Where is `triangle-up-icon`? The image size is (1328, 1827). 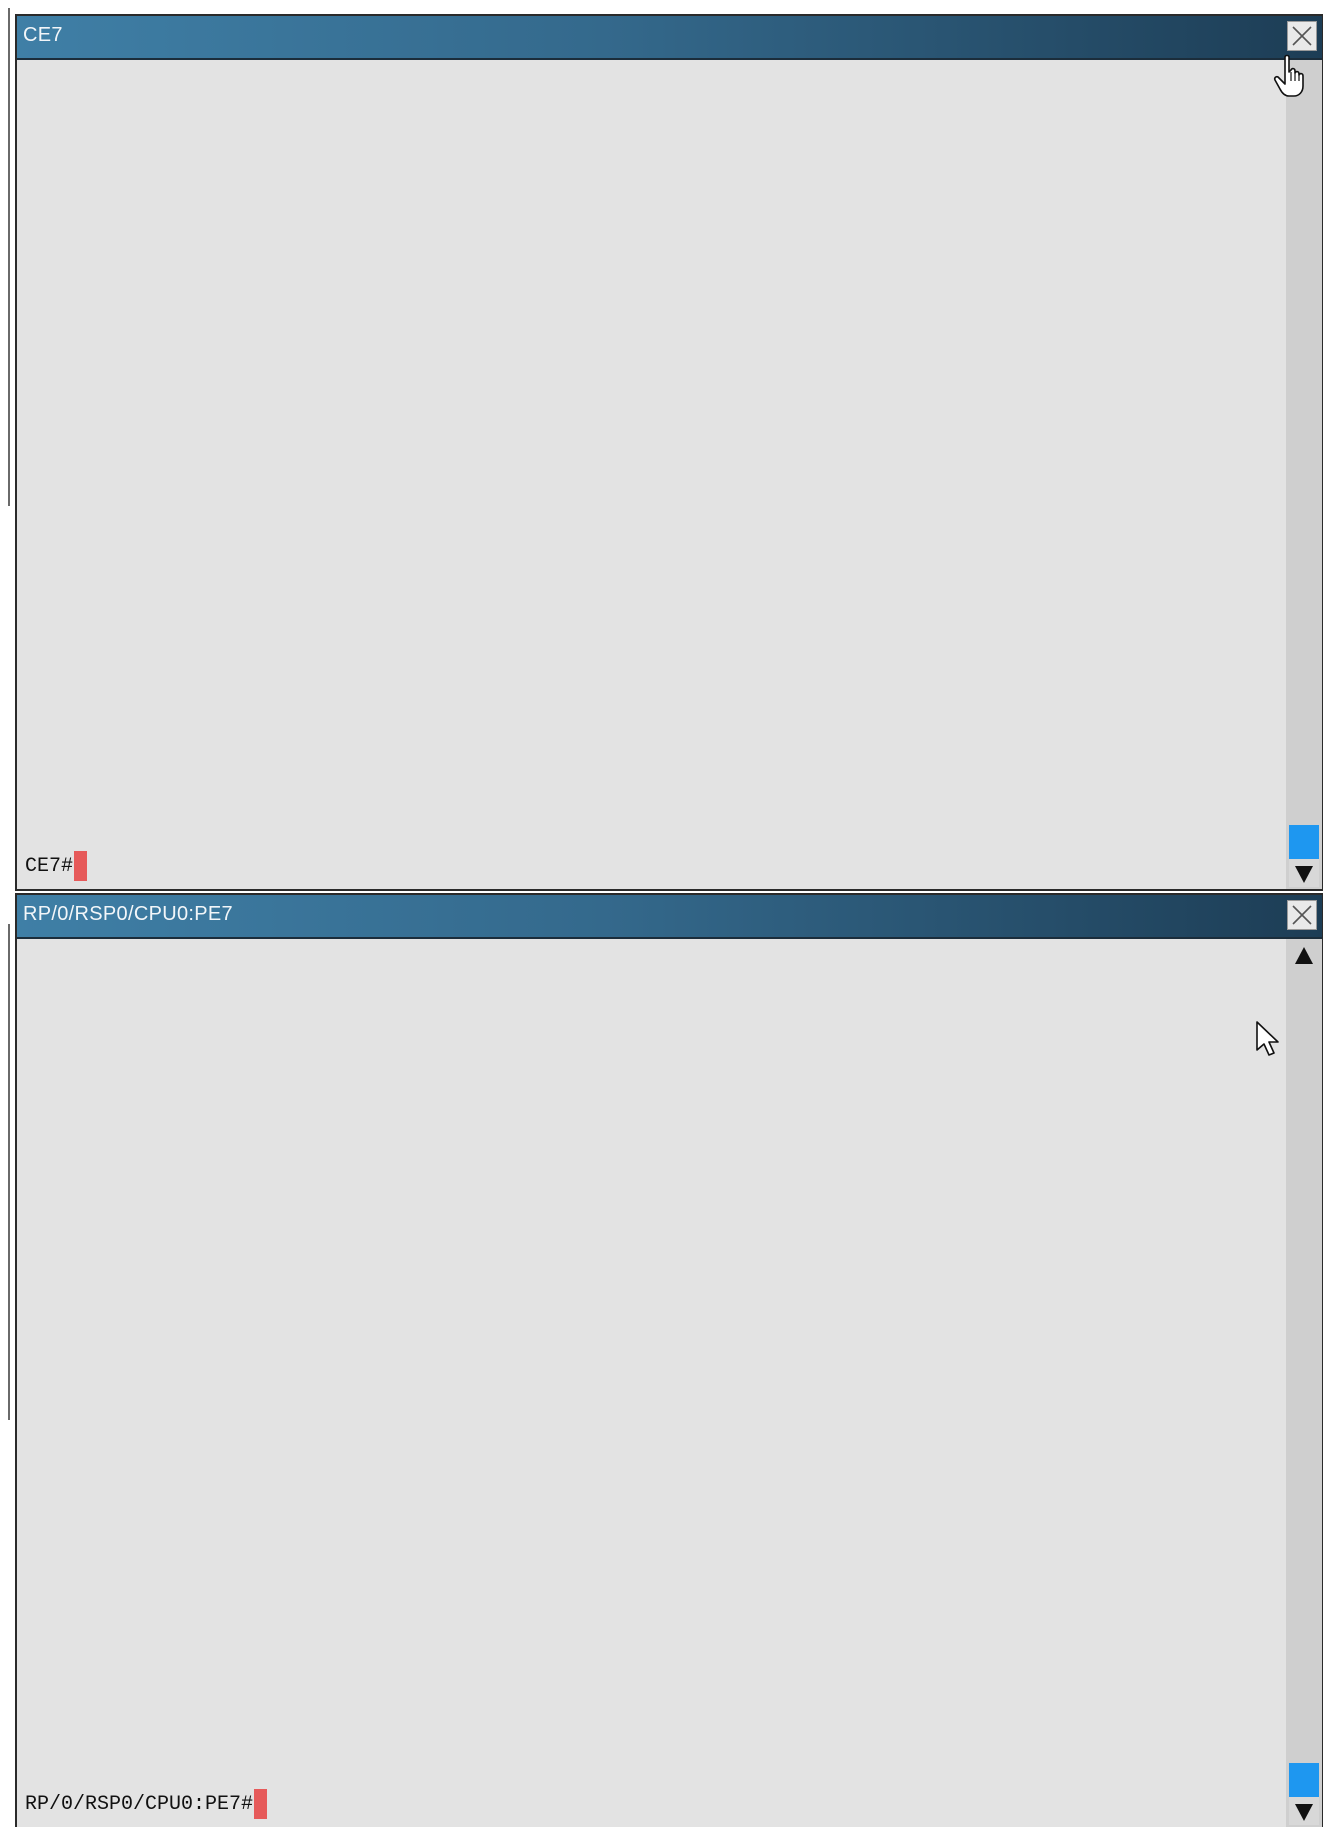
triangle-up-icon is located at coordinates (1304, 955).